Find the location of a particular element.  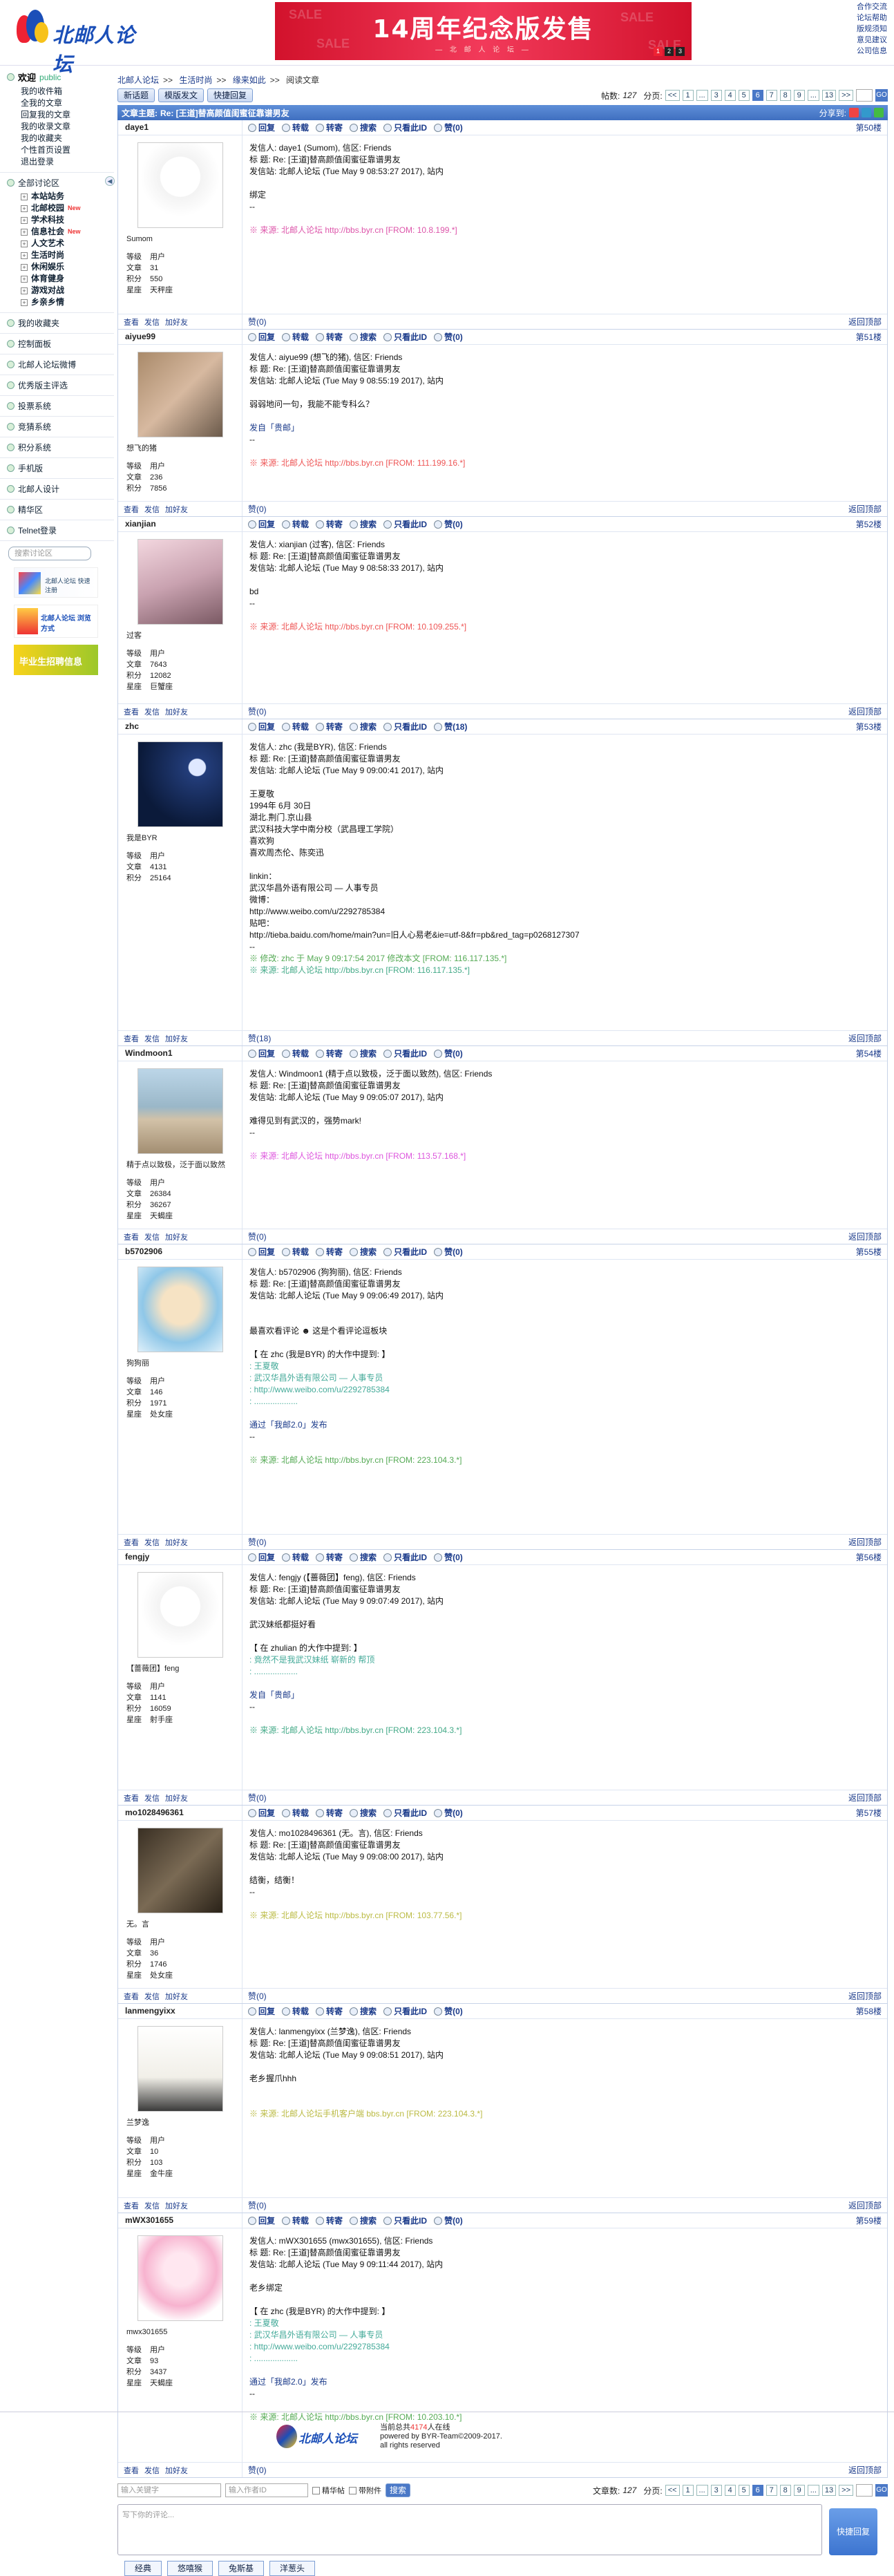

username: public is located at coordinates (50, 77).